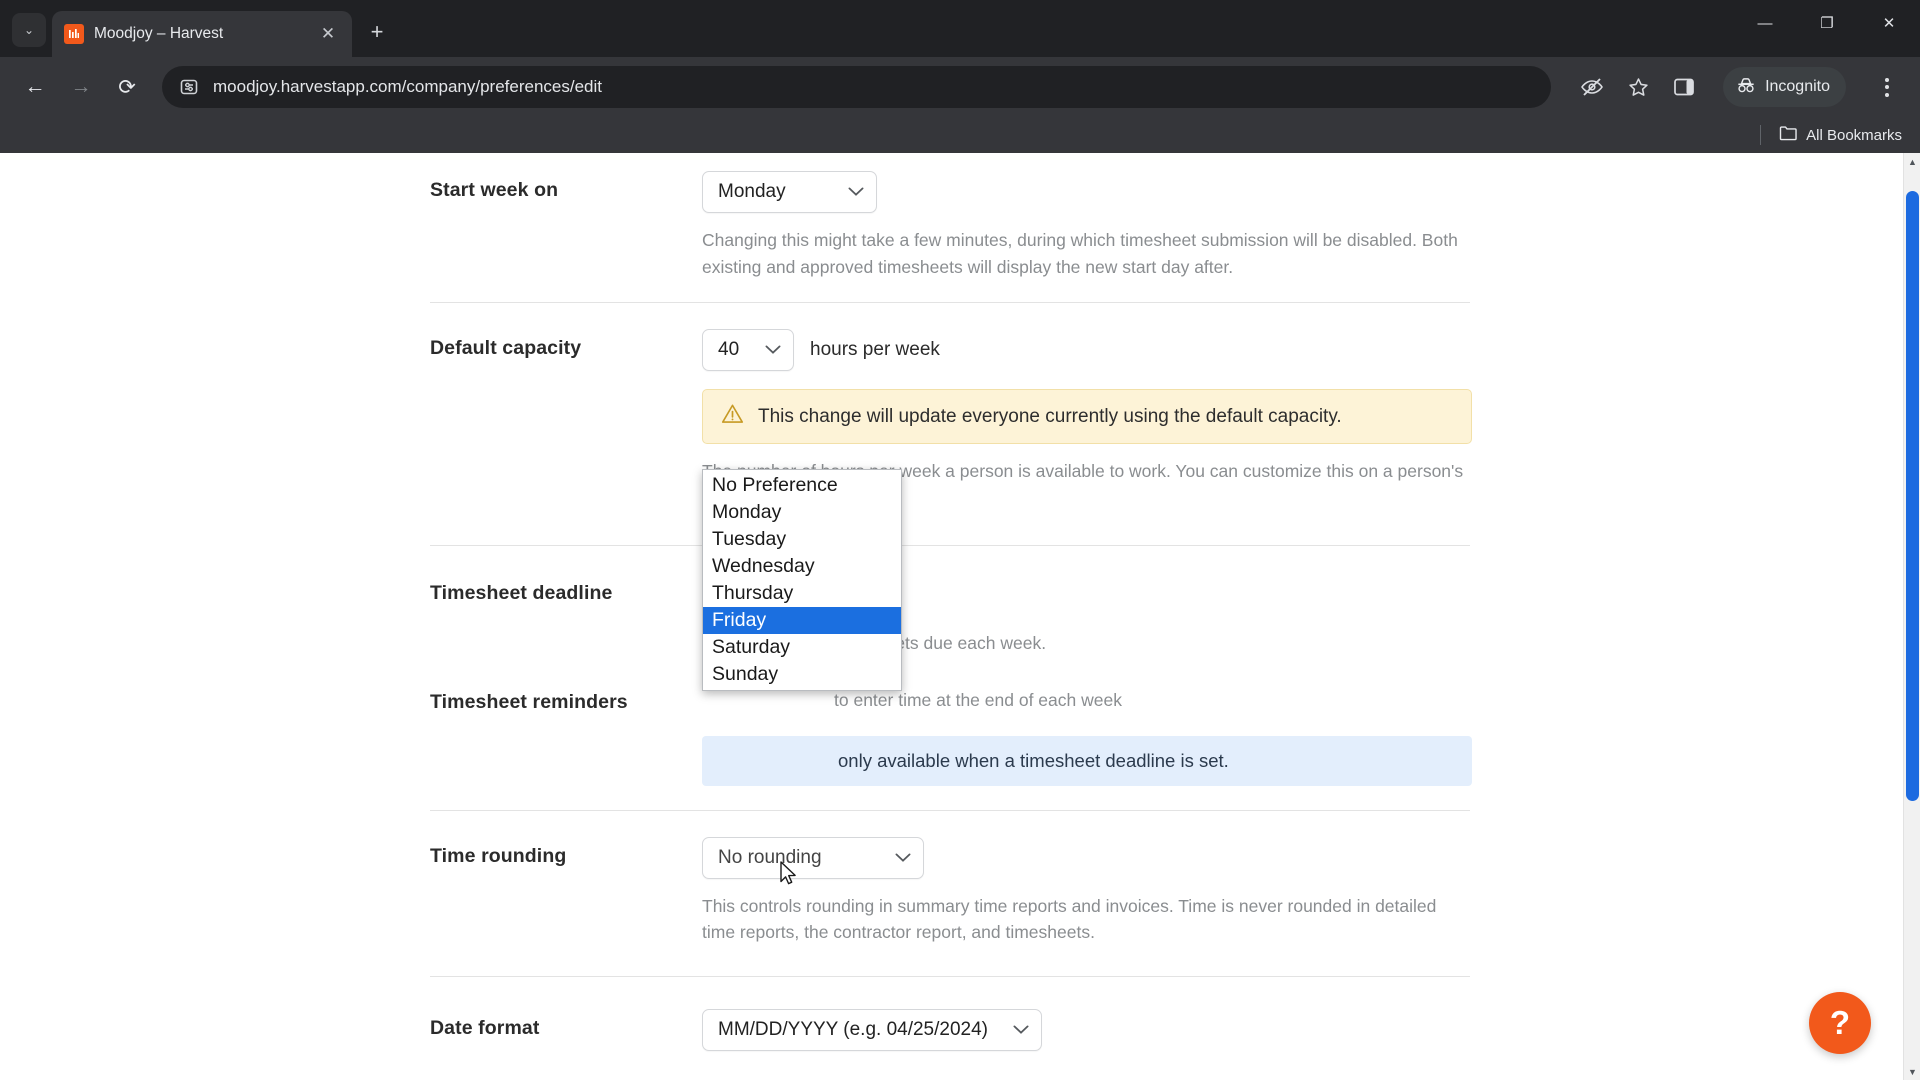  I want to click on eye-off-icon, so click(1592, 87).